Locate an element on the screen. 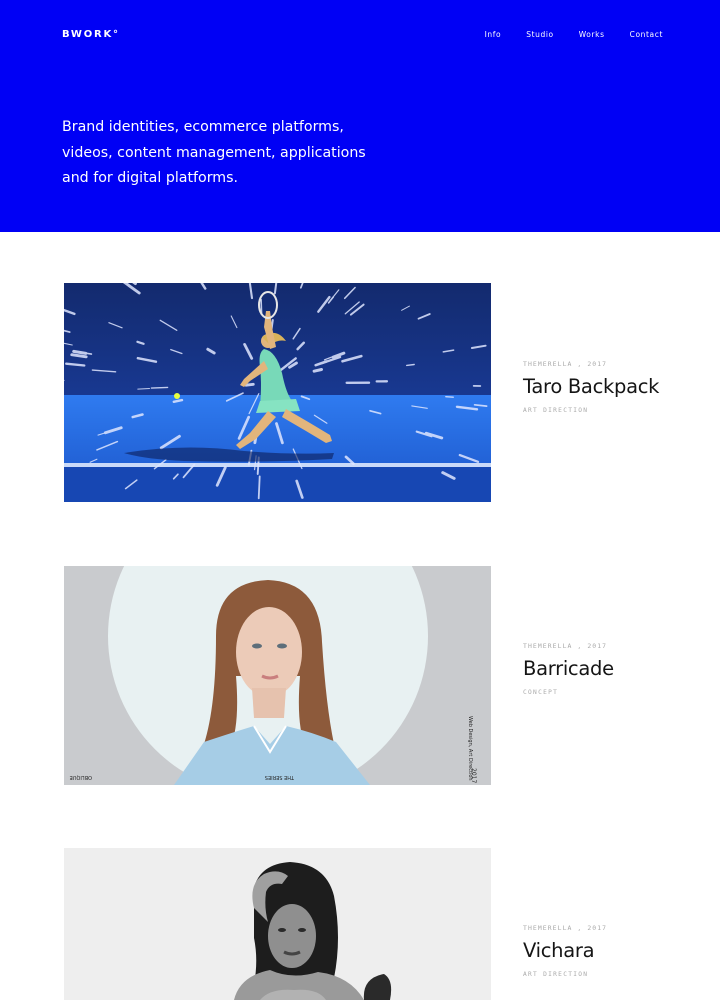  tagline-line: and for digital platforms. is located at coordinates (150, 178).